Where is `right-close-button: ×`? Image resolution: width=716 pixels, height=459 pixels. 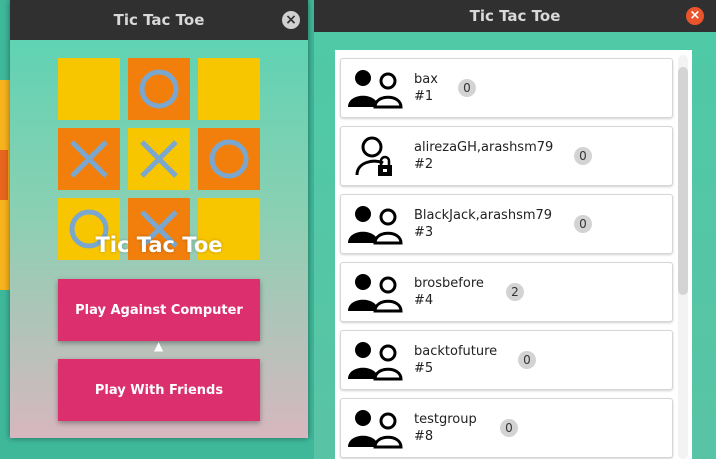
right-close-button: × is located at coordinates (695, 16).